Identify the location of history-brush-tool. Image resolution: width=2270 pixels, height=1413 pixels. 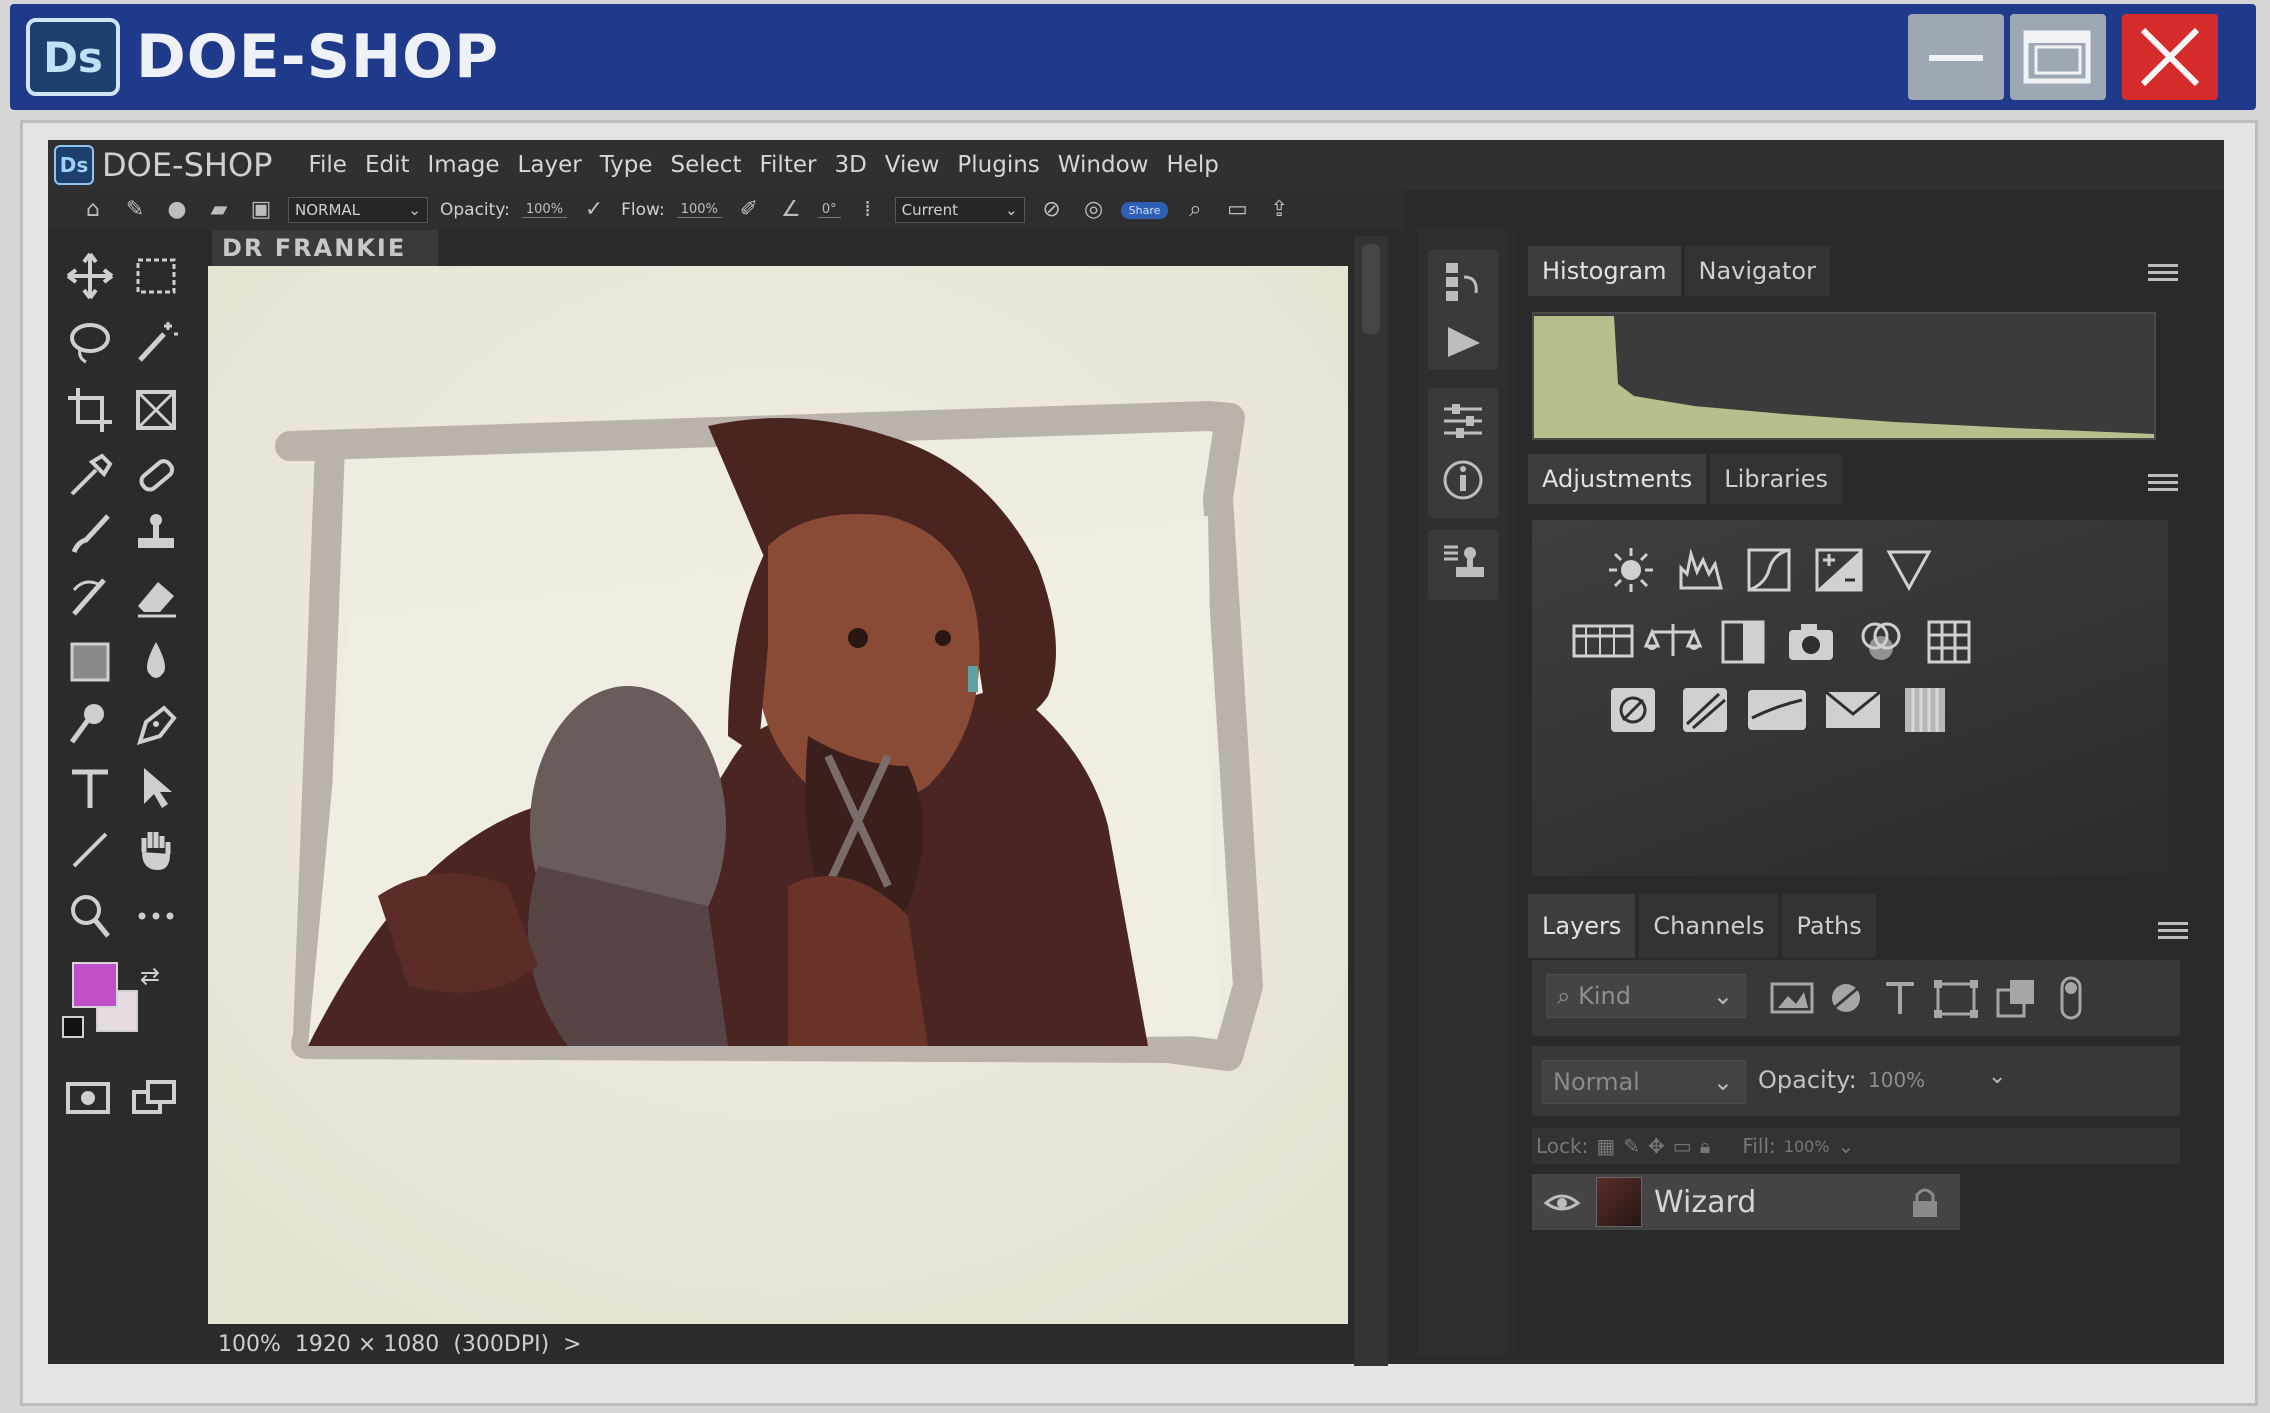
(90, 596).